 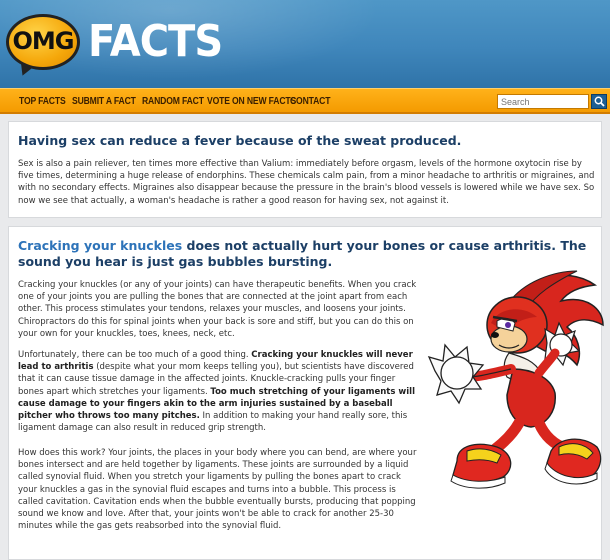 I want to click on logo-text: FACTS, so click(x=155, y=42).